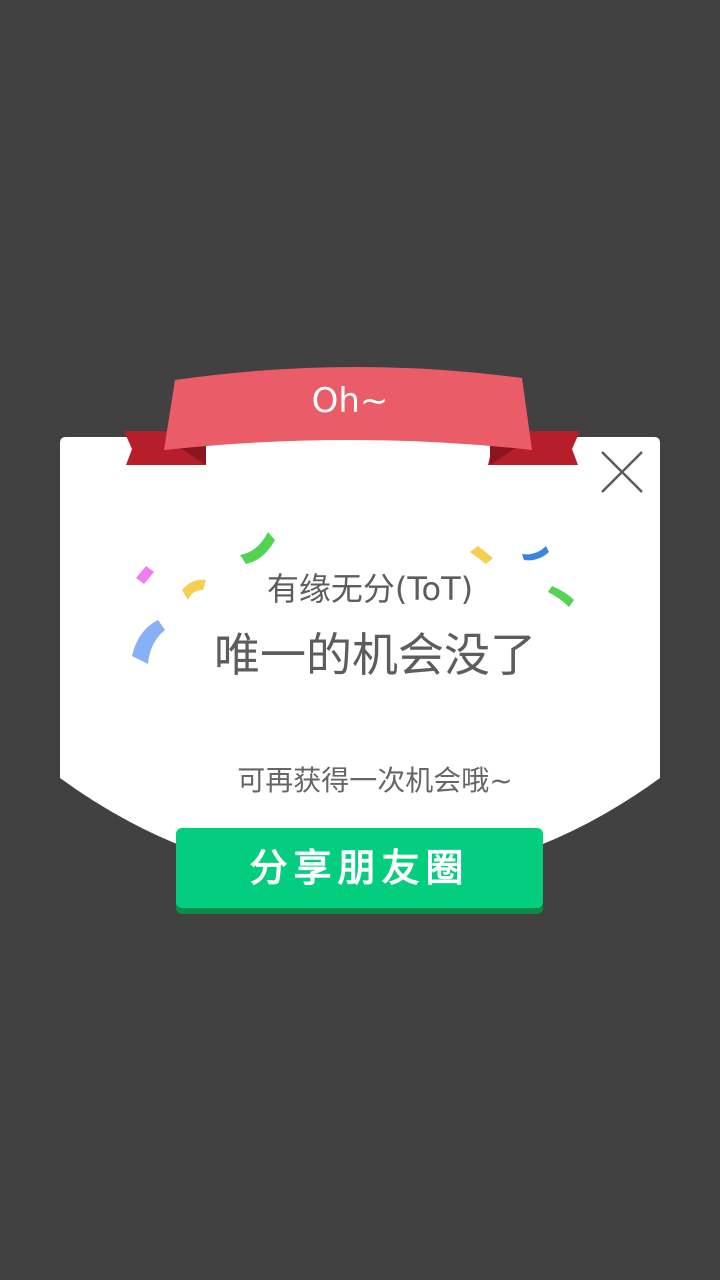 This screenshot has height=1280, width=720. Describe the element at coordinates (370, 589) in the screenshot. I see `dialog-subtitle: 有缘无分(ToT)` at that location.